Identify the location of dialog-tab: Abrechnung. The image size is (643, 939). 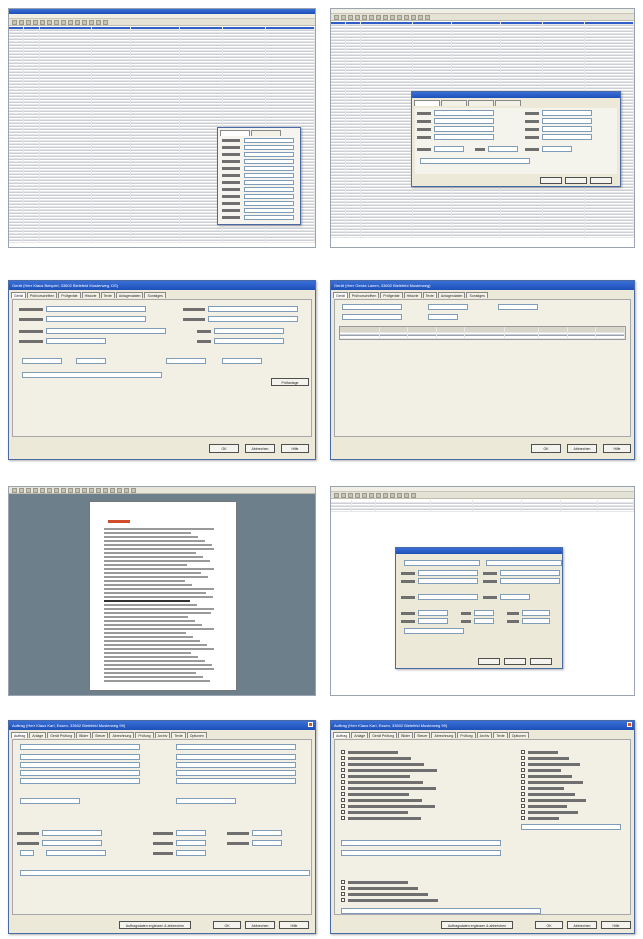
(122, 735).